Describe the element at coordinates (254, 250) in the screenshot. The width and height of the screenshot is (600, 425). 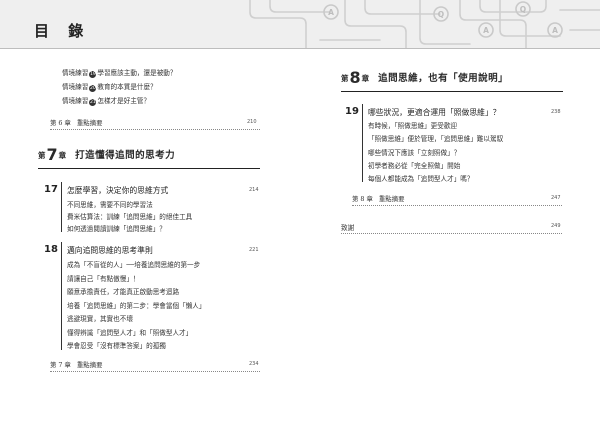
I see `page-number: 221` at that location.